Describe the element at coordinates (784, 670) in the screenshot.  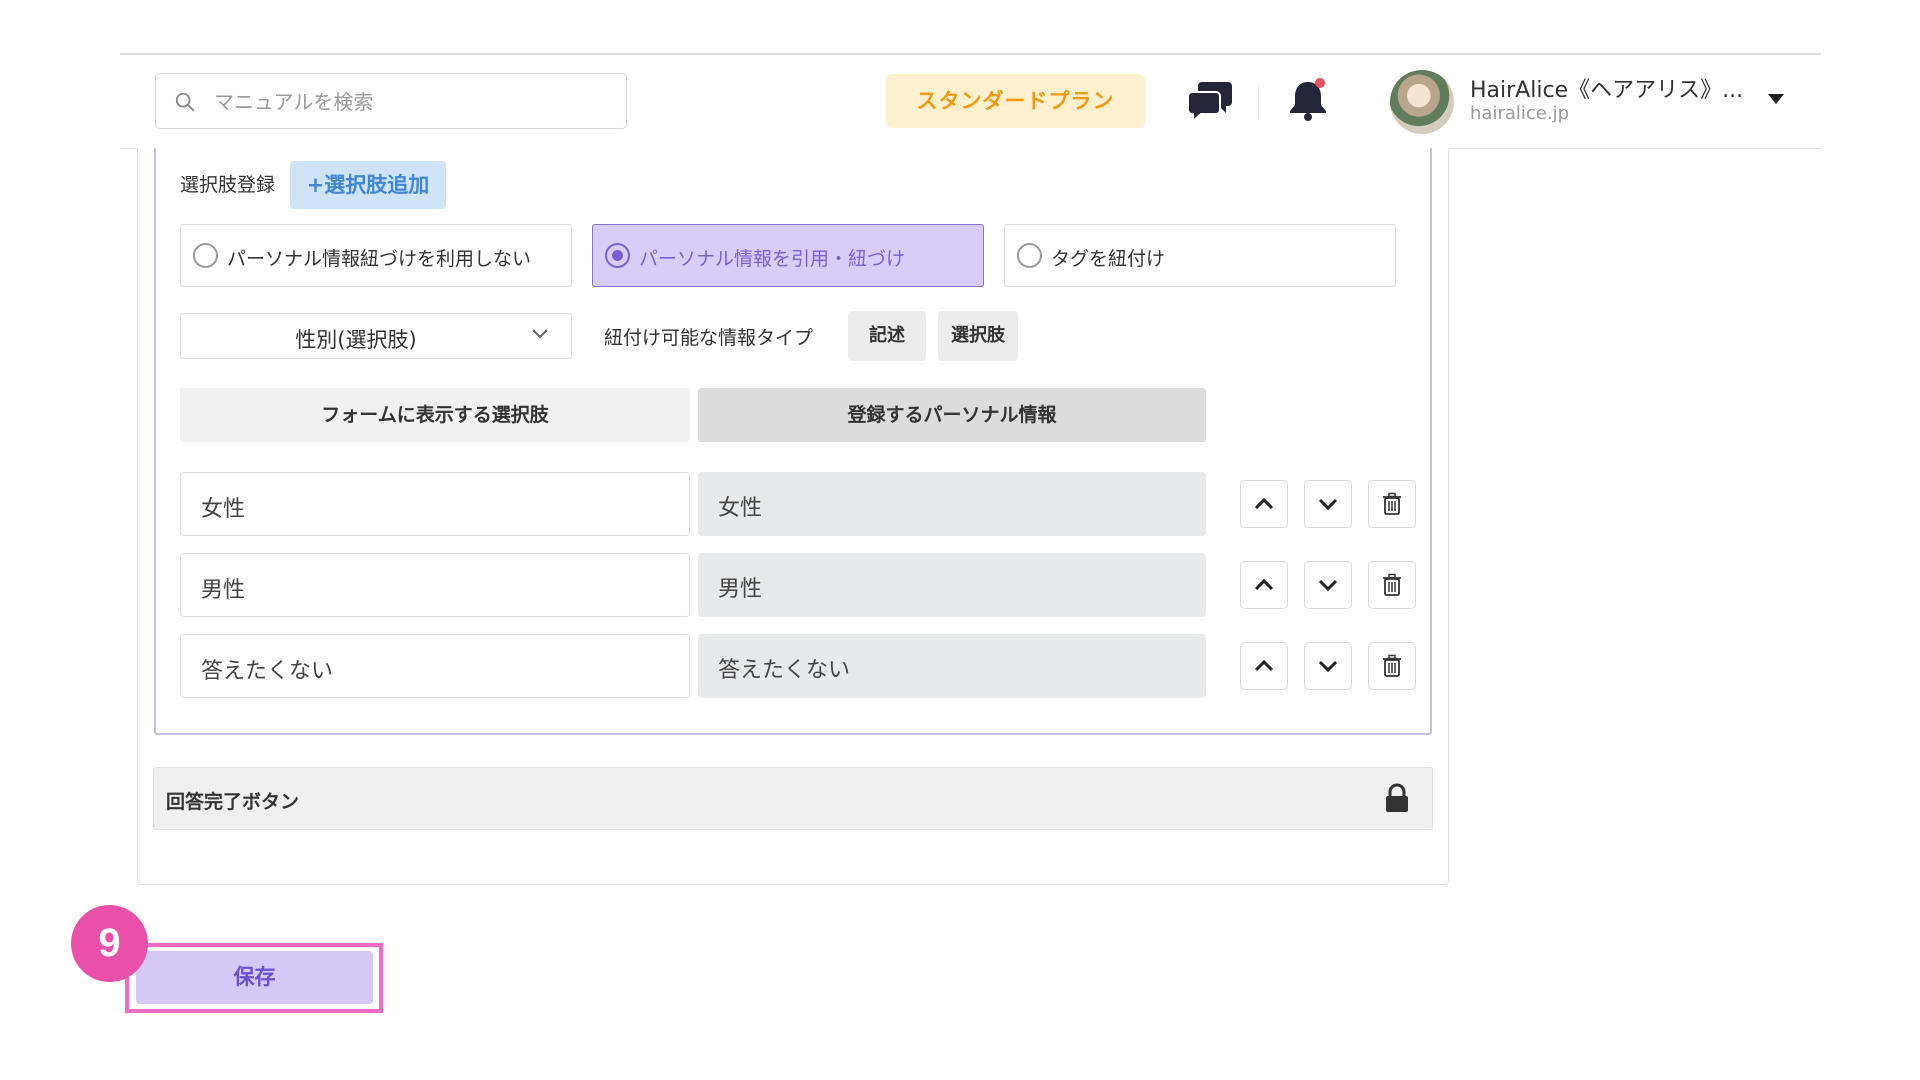
I see `personal-value-text: 答えたくない` at that location.